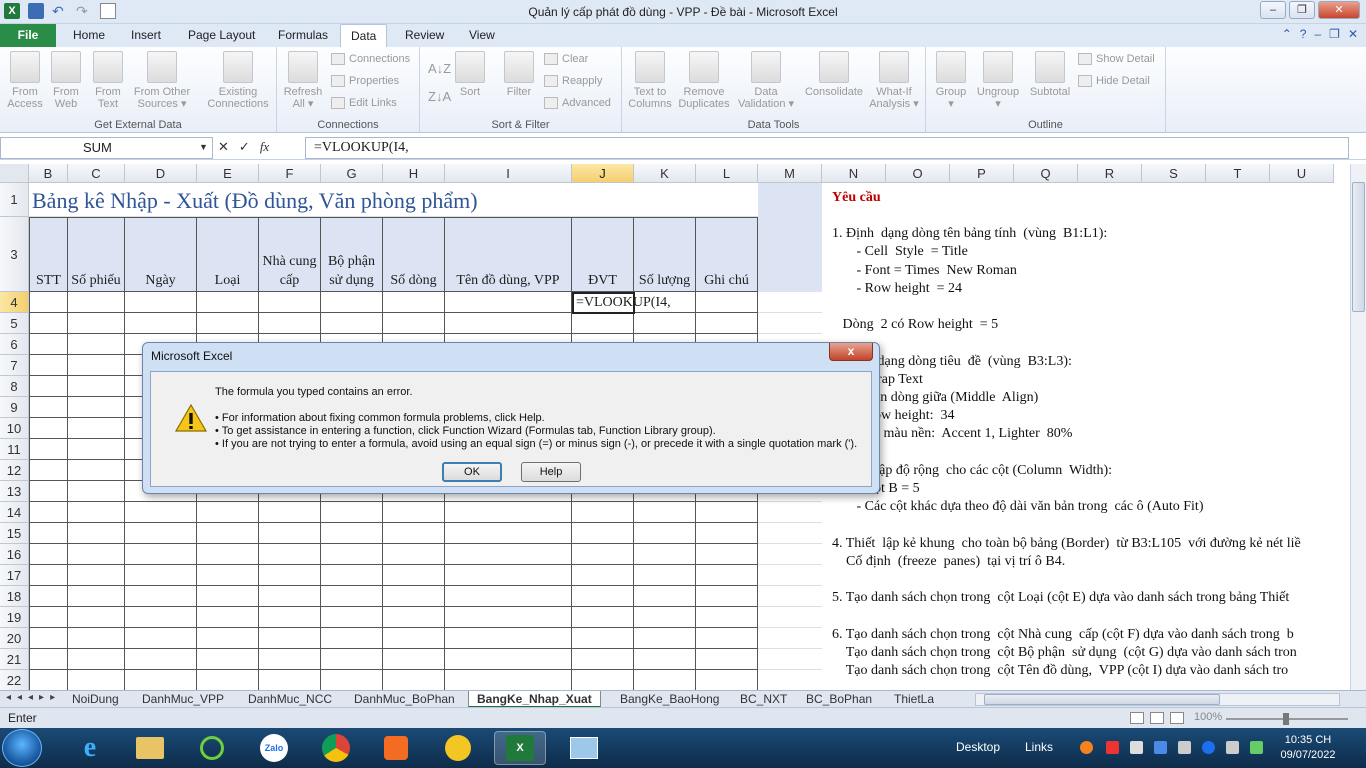 The image size is (1366, 768). Describe the element at coordinates (573, 81) in the screenshot. I see `reapply-button: Reapply` at that location.